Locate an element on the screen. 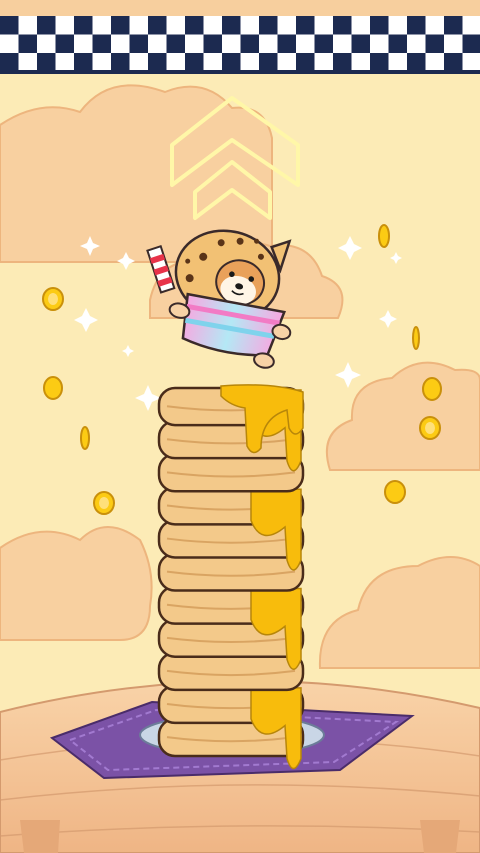 This screenshot has width=480, height=853. finish-line-banner is located at coordinates (240, 45).